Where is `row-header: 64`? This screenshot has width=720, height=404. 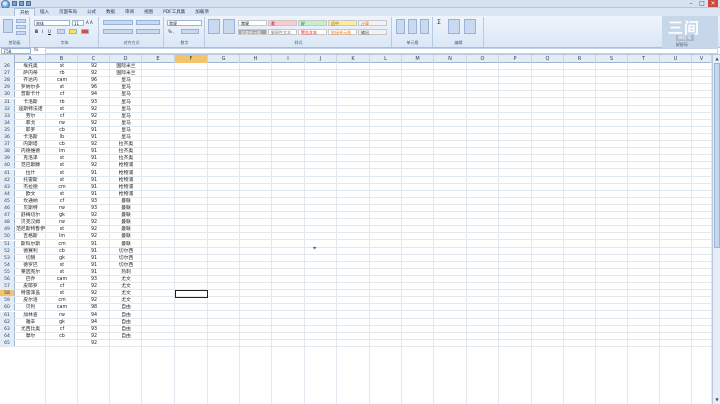 row-header: 64 is located at coordinates (7, 335).